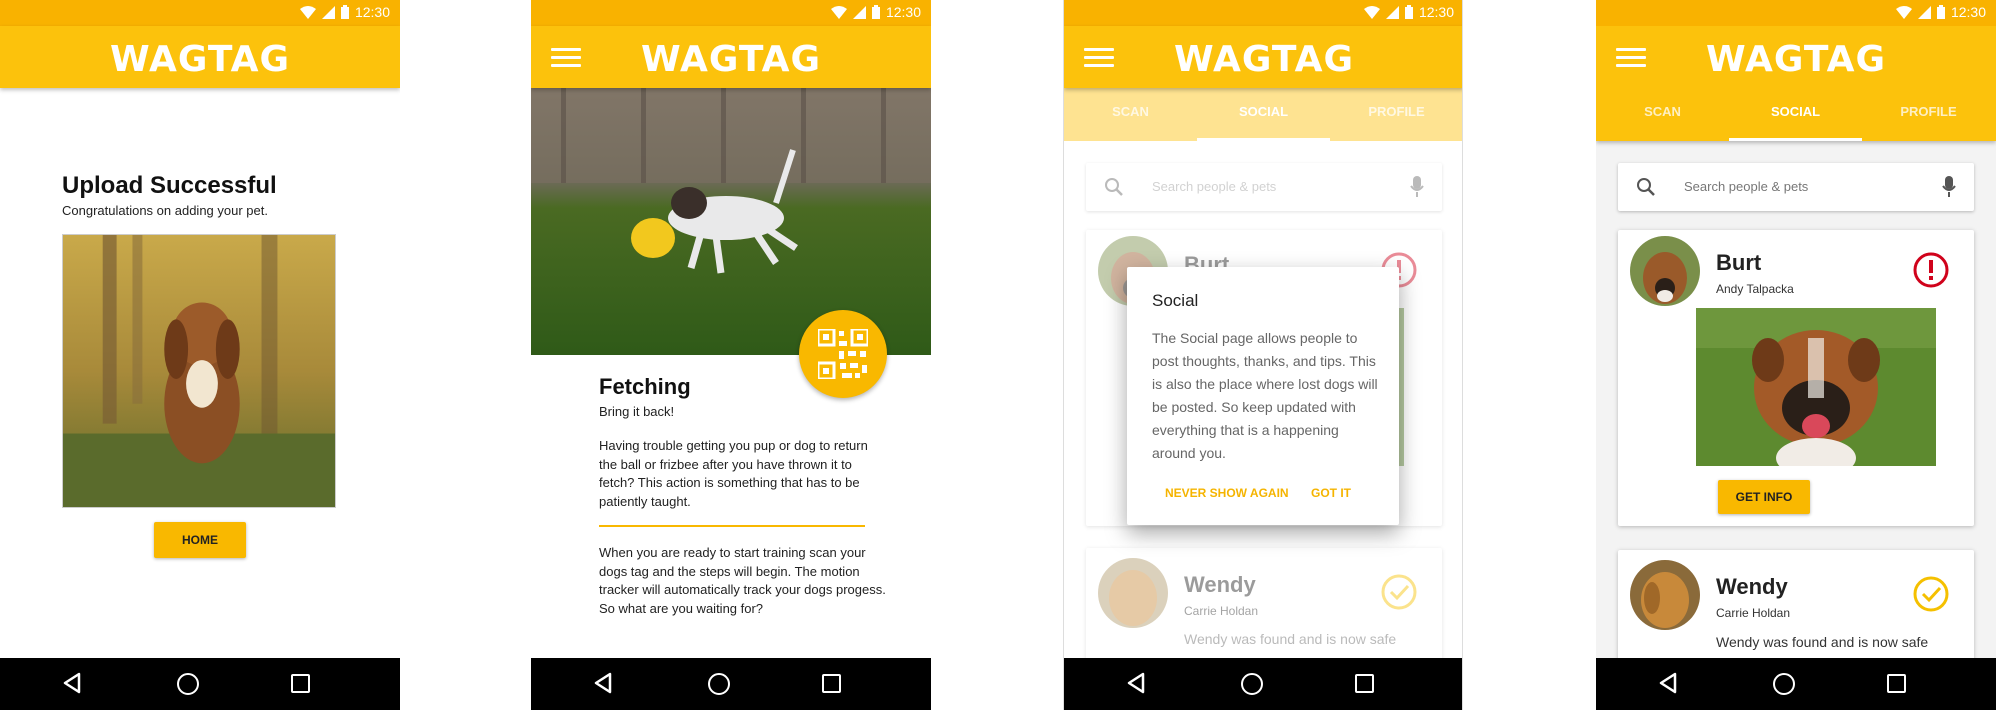 The width and height of the screenshot is (1997, 710). Describe the element at coordinates (1931, 594) in the screenshot. I see `check-circle-icon` at that location.